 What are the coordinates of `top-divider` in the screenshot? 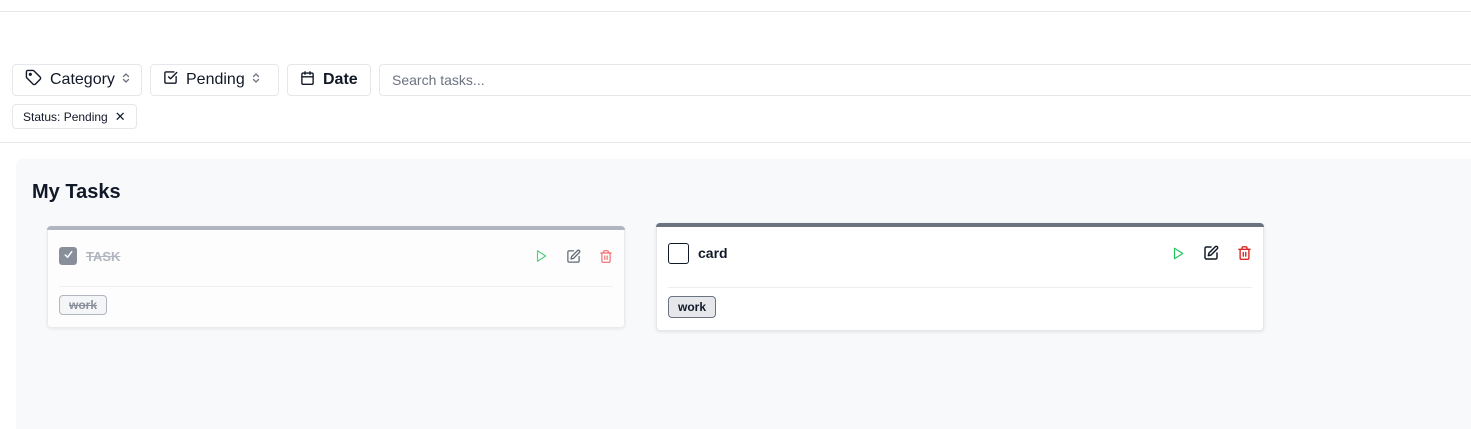 It's located at (735, 11).